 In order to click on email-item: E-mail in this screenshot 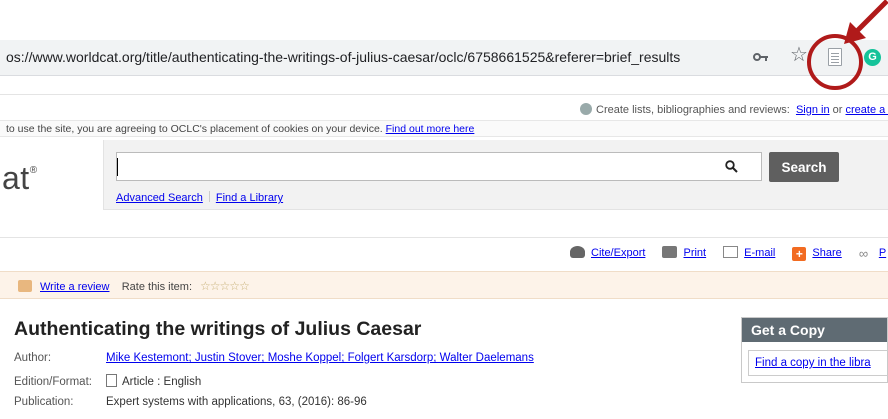, I will do `click(749, 252)`.